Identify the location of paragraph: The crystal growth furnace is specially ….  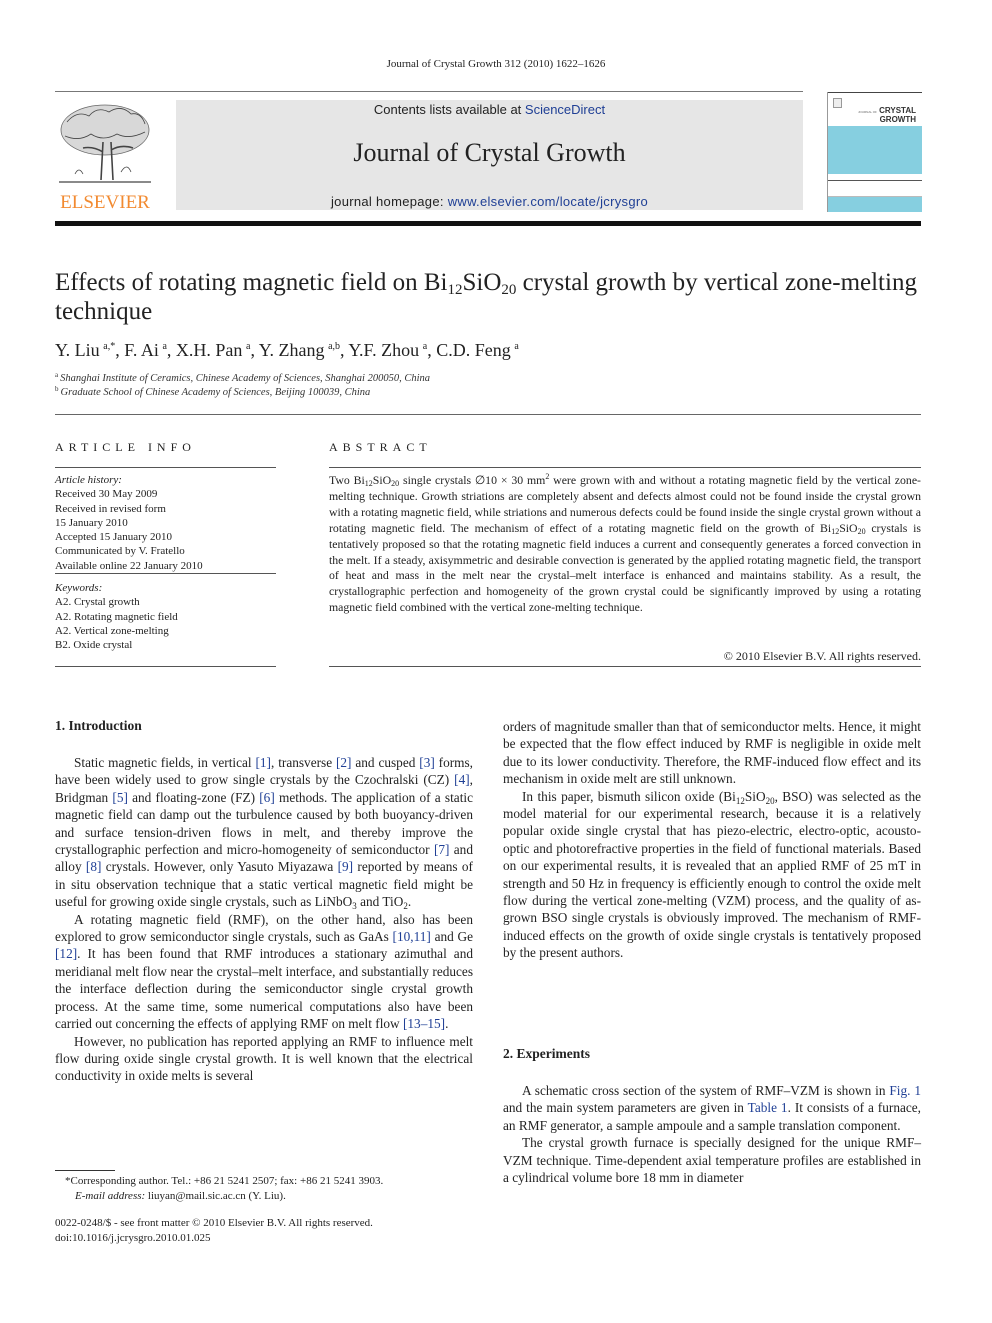
(712, 1160).